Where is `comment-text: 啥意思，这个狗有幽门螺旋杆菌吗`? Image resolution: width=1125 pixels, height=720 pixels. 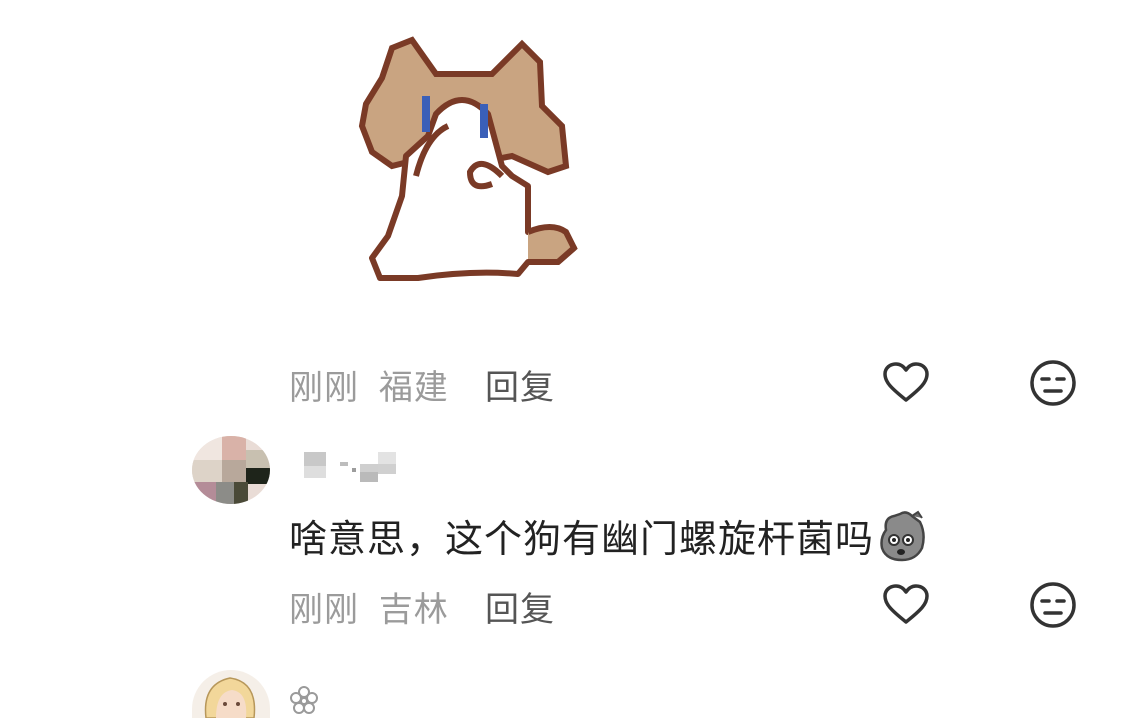
comment-text: 啥意思，这个狗有幽门螺旋杆菌吗 is located at coordinates (608, 535).